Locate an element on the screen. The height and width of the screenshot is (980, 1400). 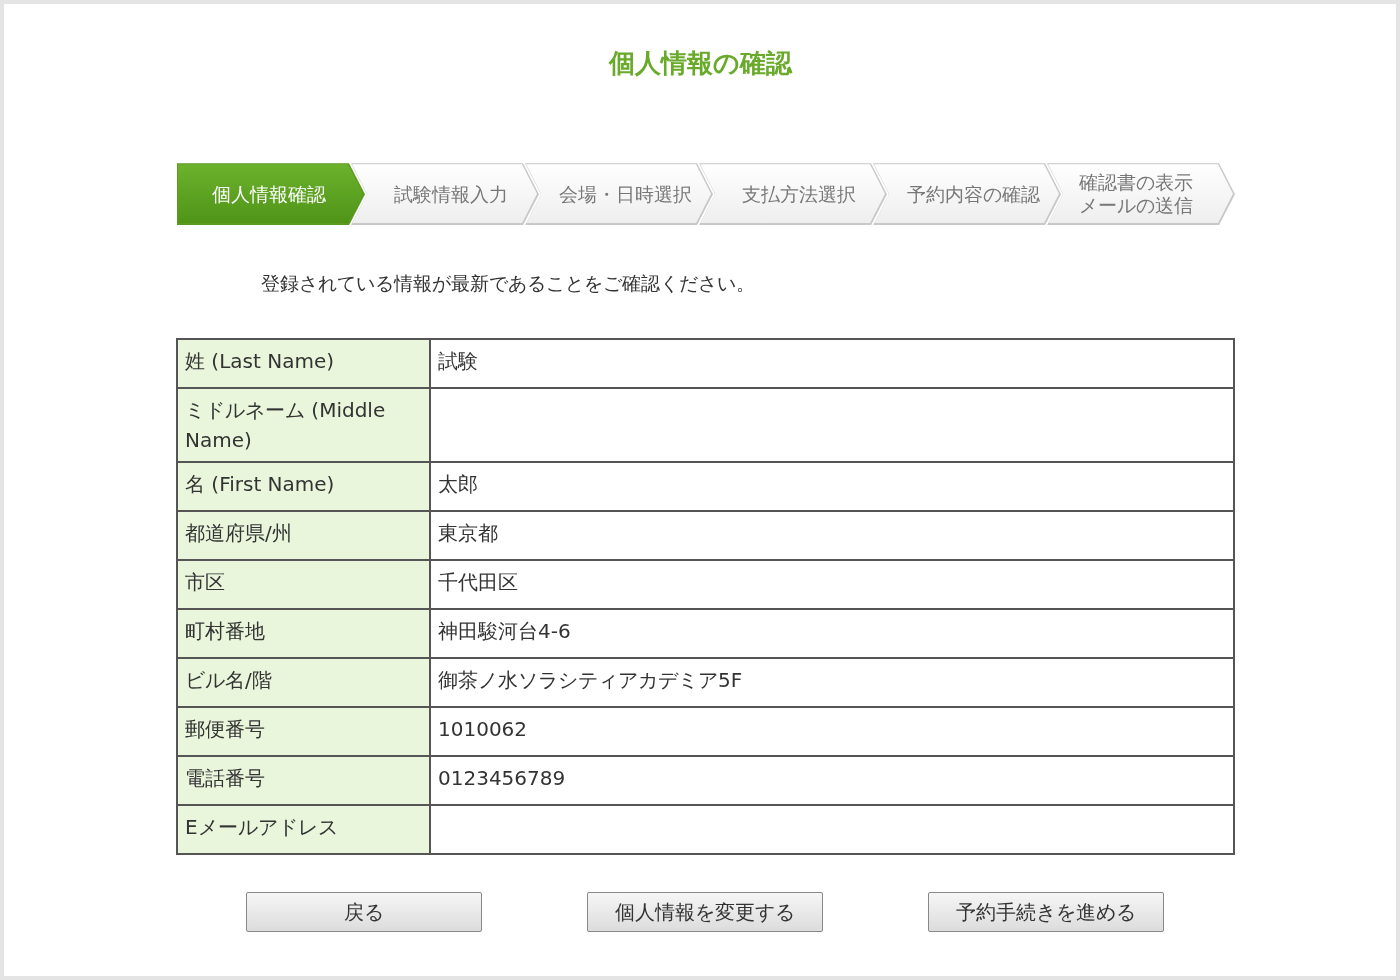
action-button: 個人情報を変更する is located at coordinates (705, 911).